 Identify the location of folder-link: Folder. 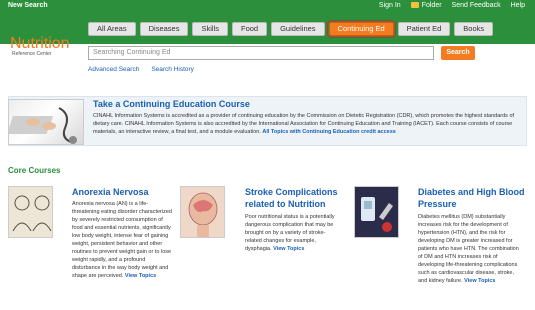
(426, 5).